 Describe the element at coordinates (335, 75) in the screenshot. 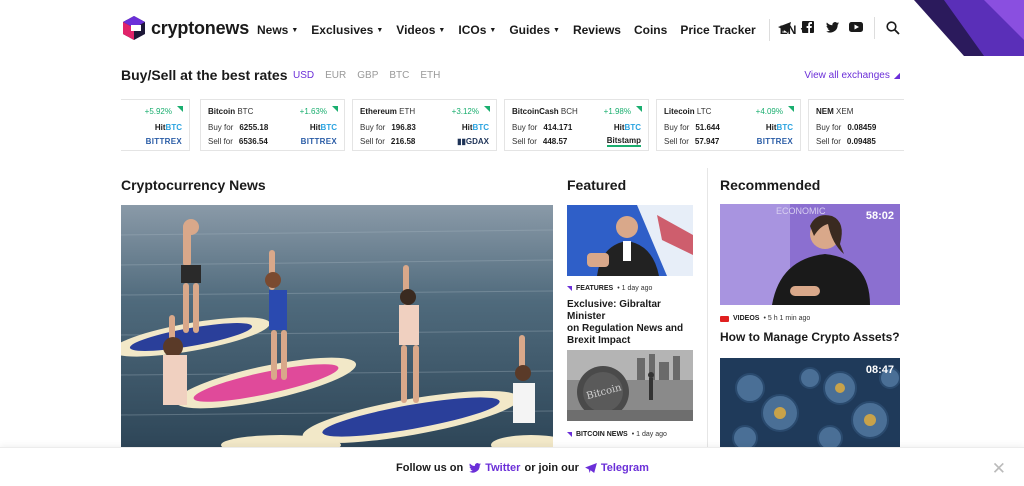

I see `currency-tab-eur: EUR` at that location.